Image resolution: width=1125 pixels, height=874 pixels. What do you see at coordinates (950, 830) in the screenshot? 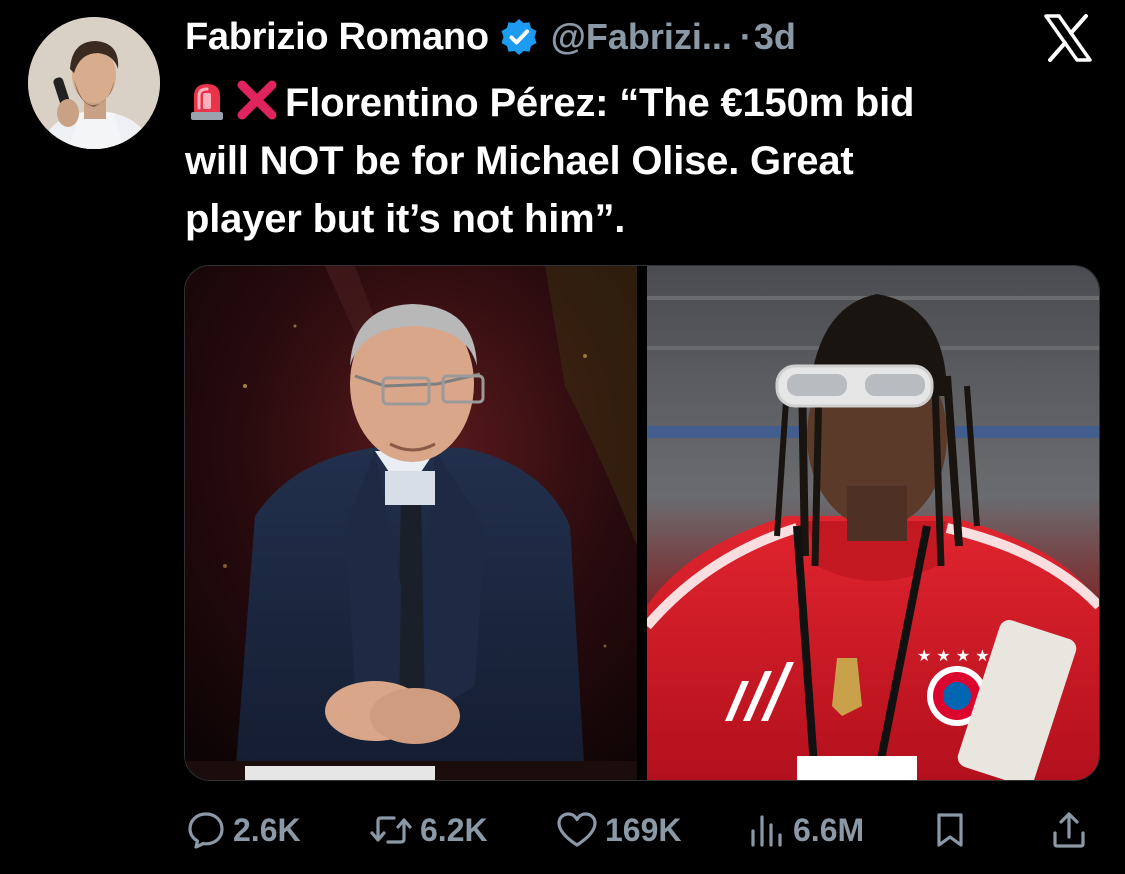
I see `bookmark-icon` at bounding box center [950, 830].